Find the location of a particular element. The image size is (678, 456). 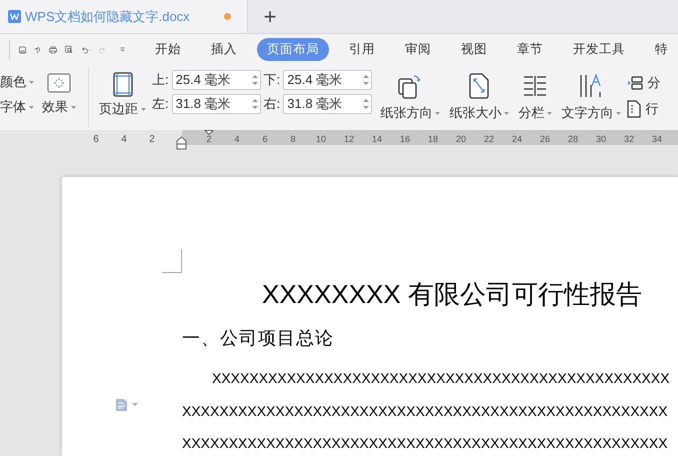

menu-tab: 开始 is located at coordinates (168, 49).